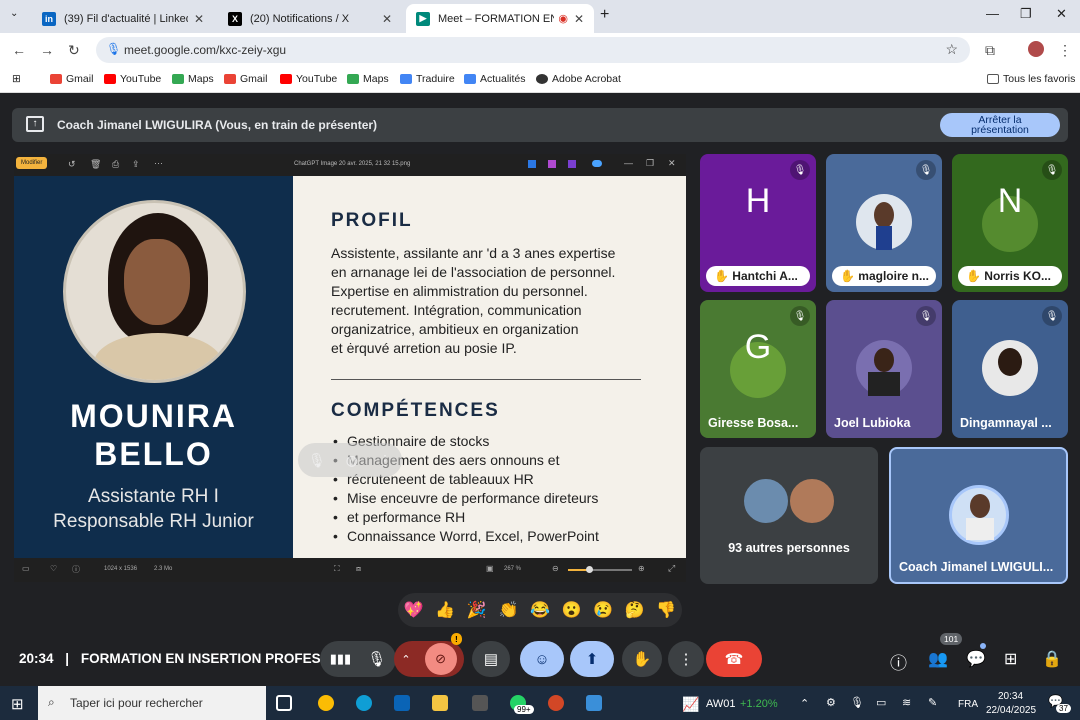  I want to click on zoom-level: 267 %, so click(512, 569).